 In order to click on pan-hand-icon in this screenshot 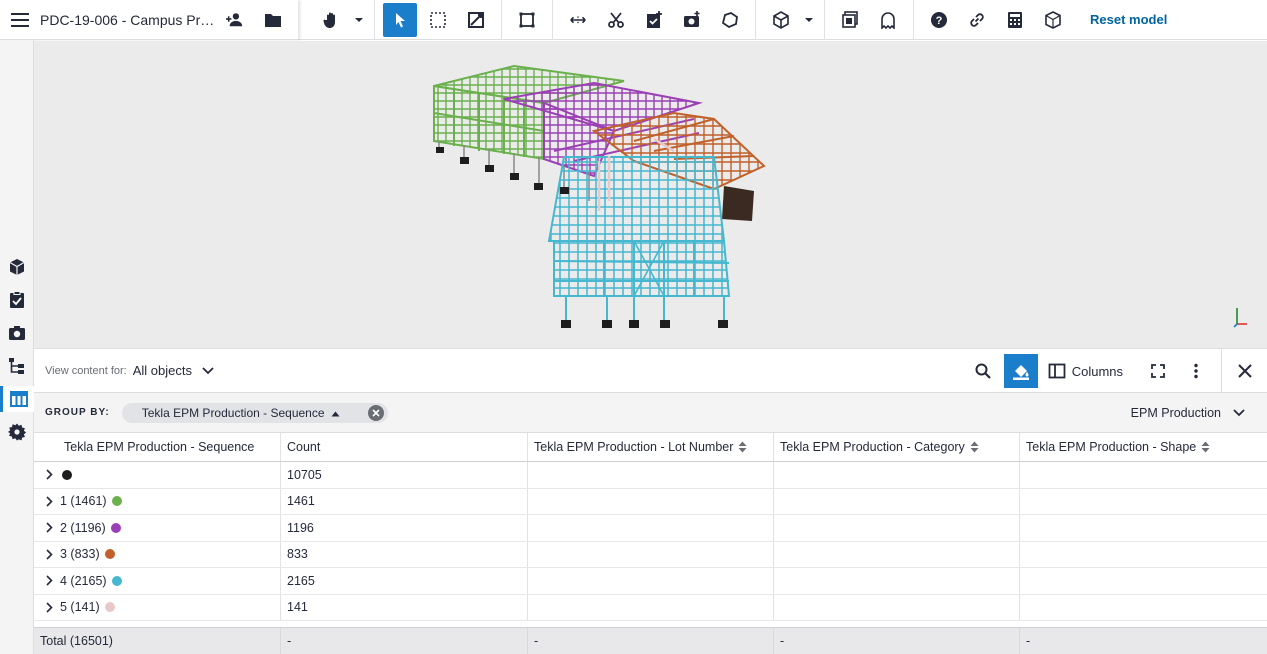, I will do `click(331, 20)`.